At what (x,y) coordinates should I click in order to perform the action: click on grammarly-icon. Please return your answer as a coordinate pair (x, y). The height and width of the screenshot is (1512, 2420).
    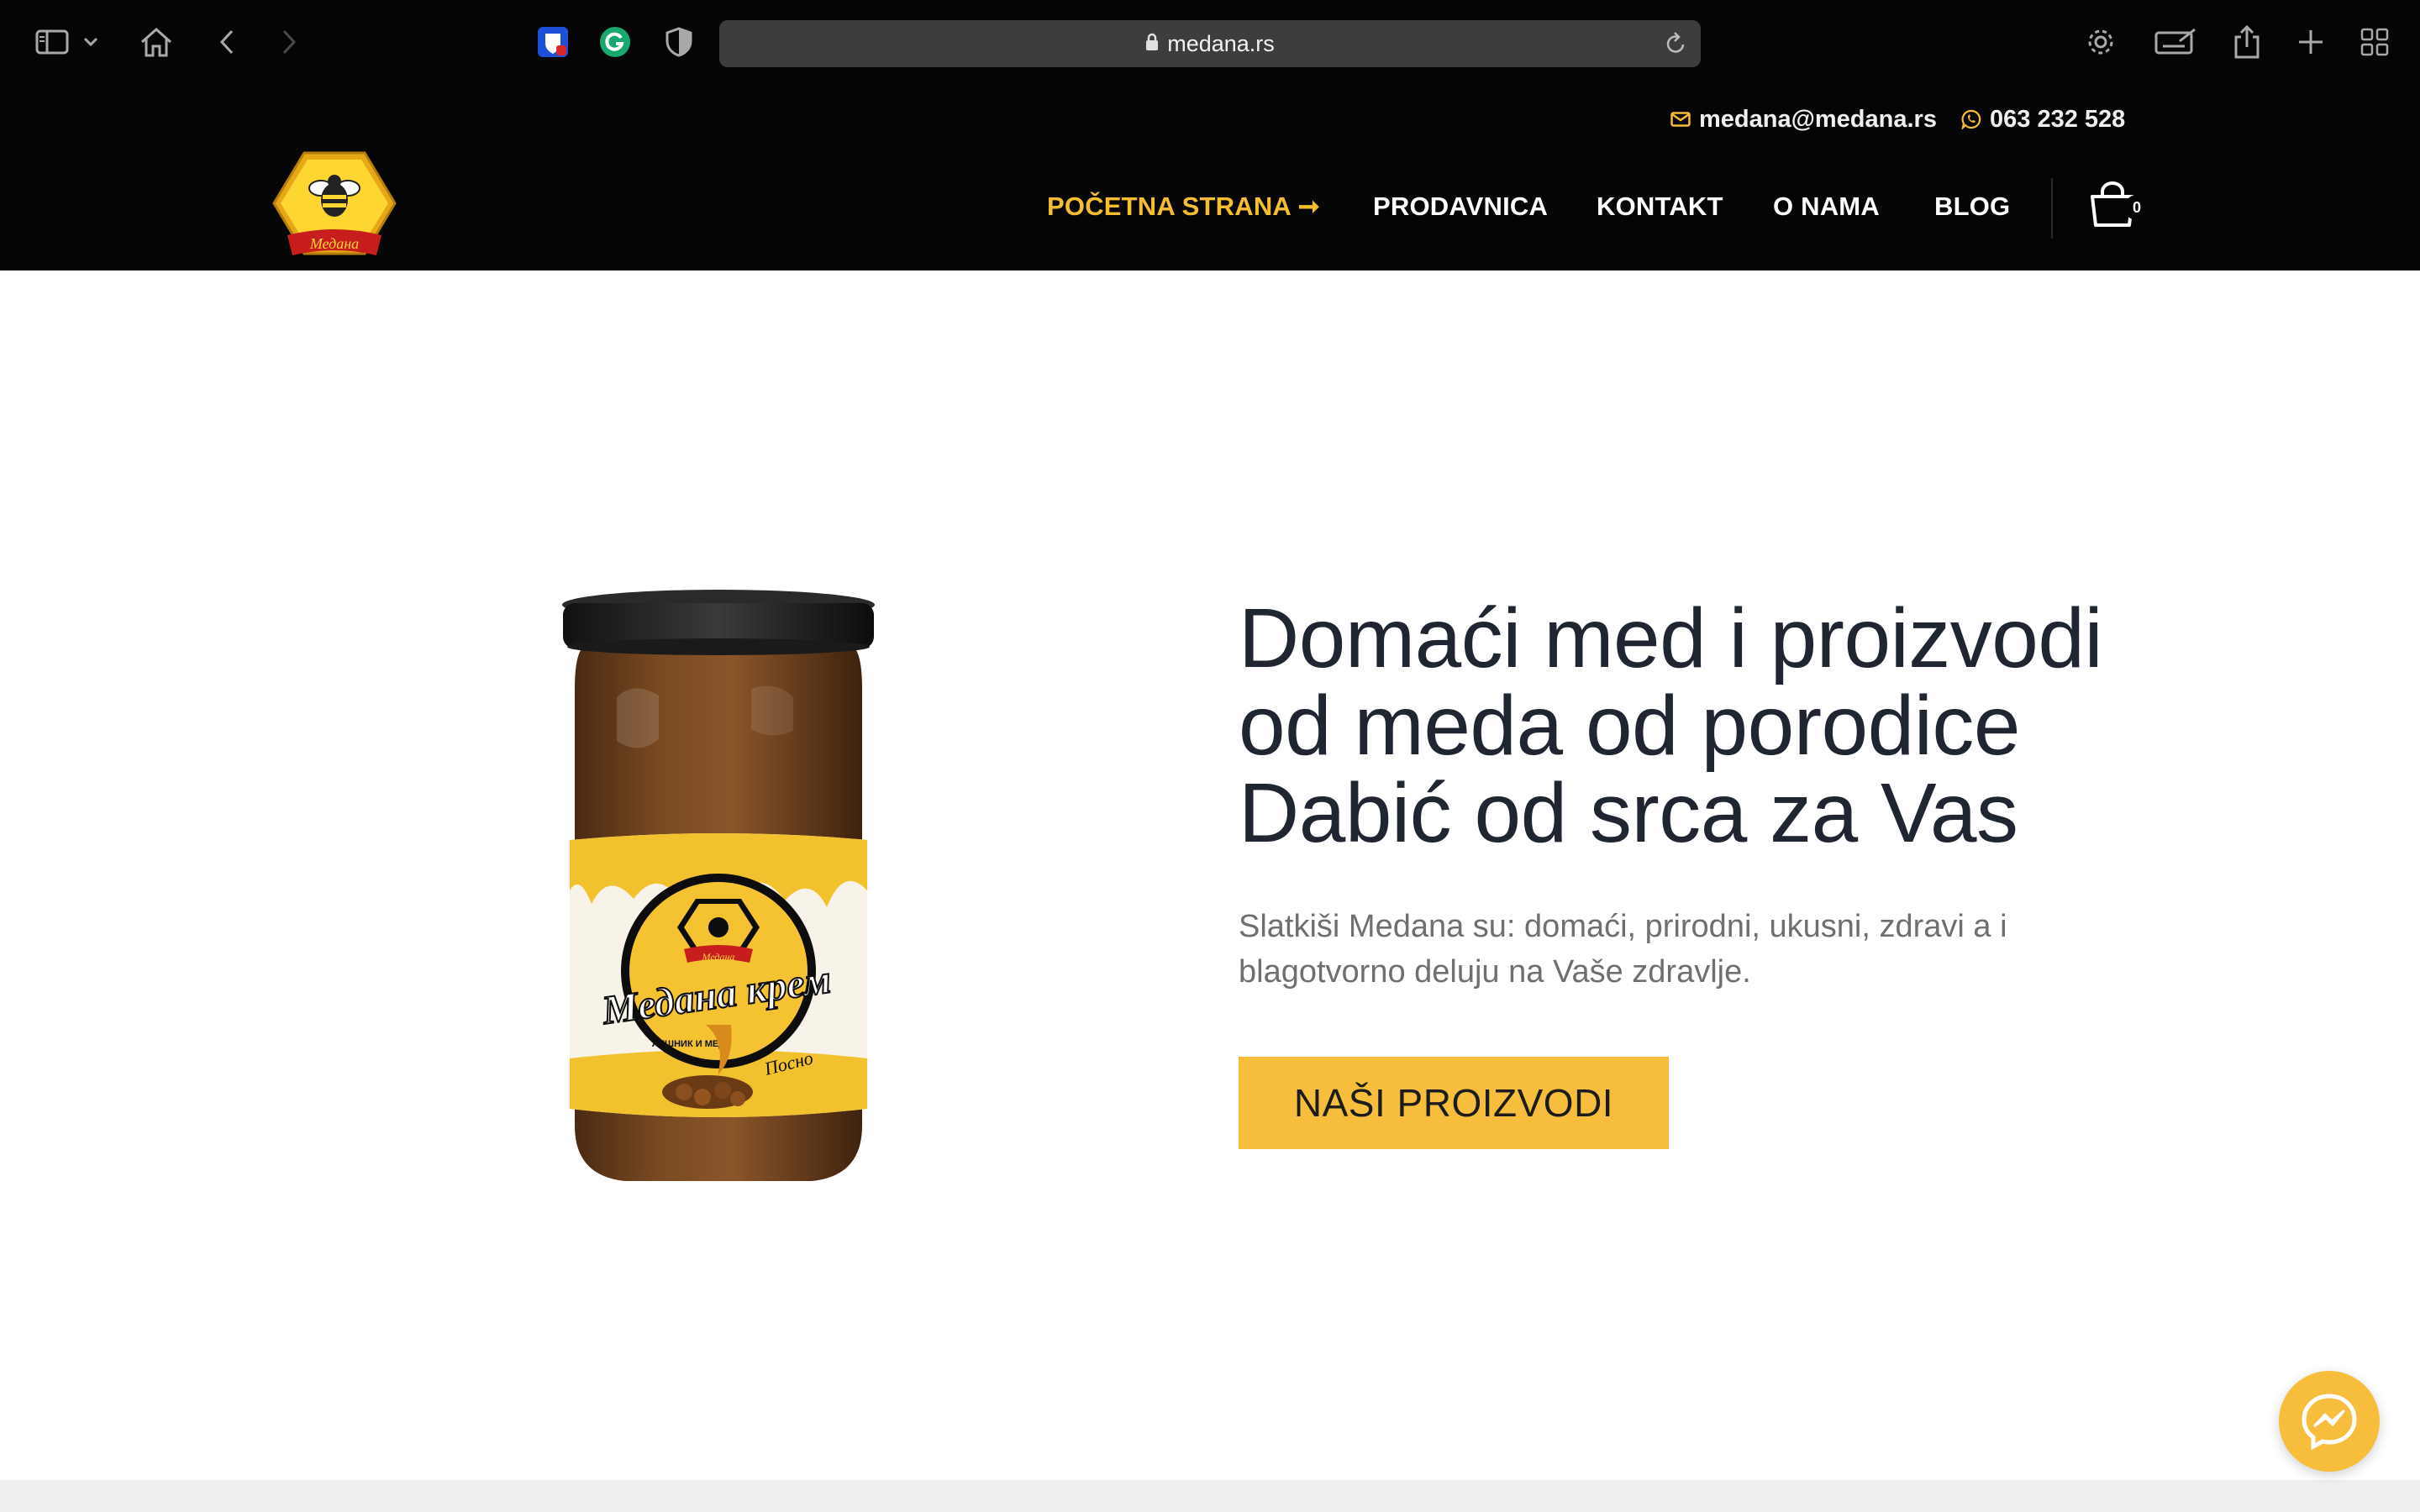
    Looking at the image, I should click on (615, 42).